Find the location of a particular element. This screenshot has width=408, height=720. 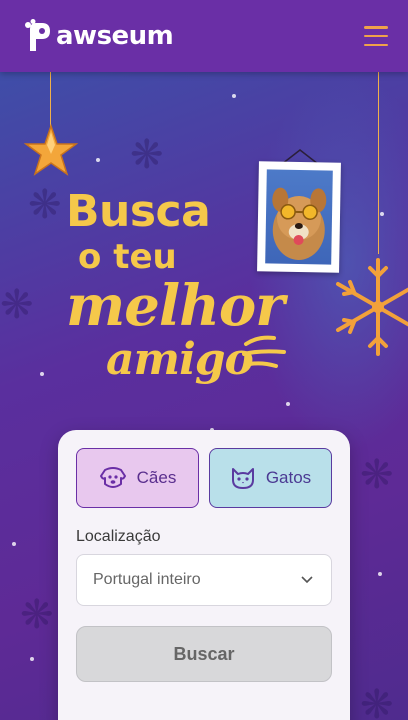

location-select-value: Portugal inteiro is located at coordinates (147, 579).